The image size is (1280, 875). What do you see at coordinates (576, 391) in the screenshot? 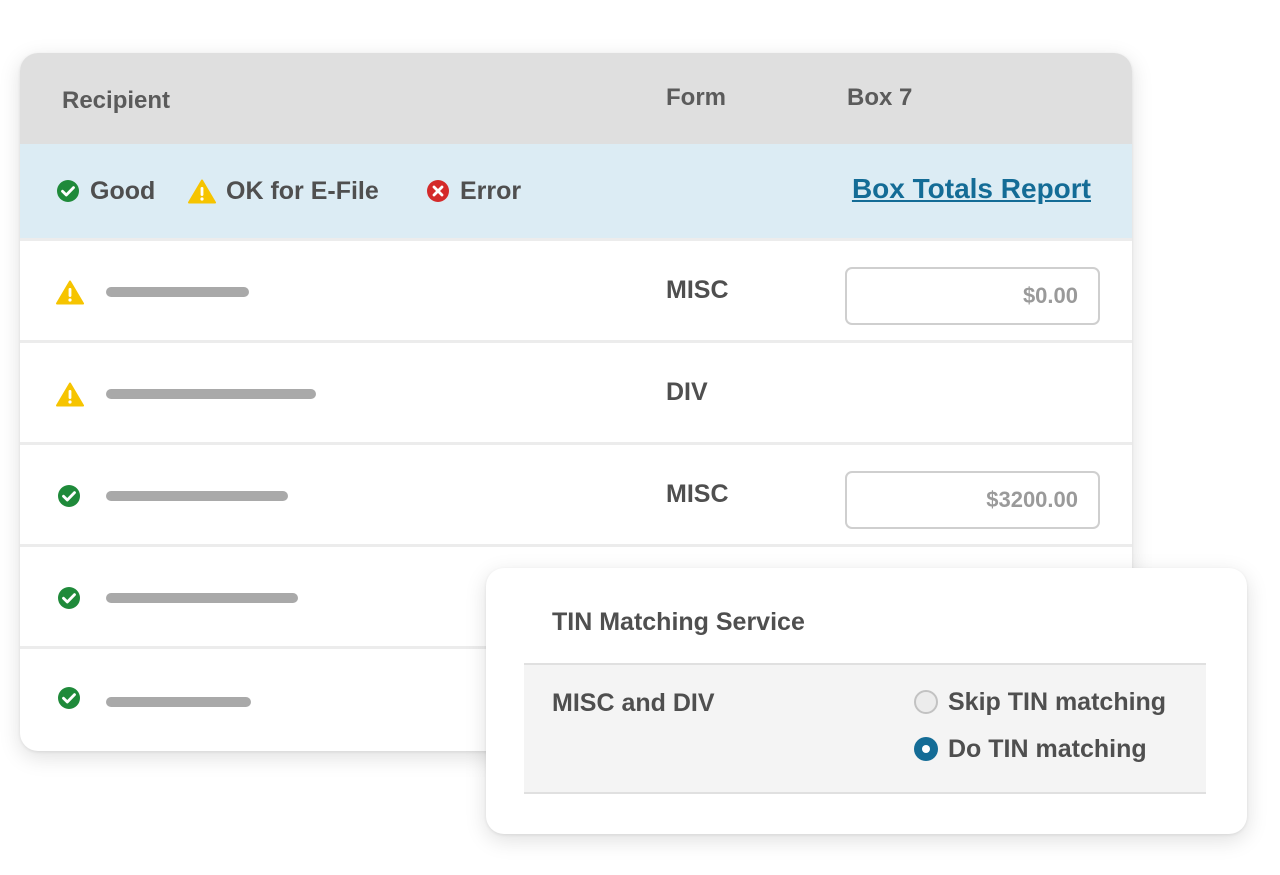
I see `table-row: DIV` at bounding box center [576, 391].